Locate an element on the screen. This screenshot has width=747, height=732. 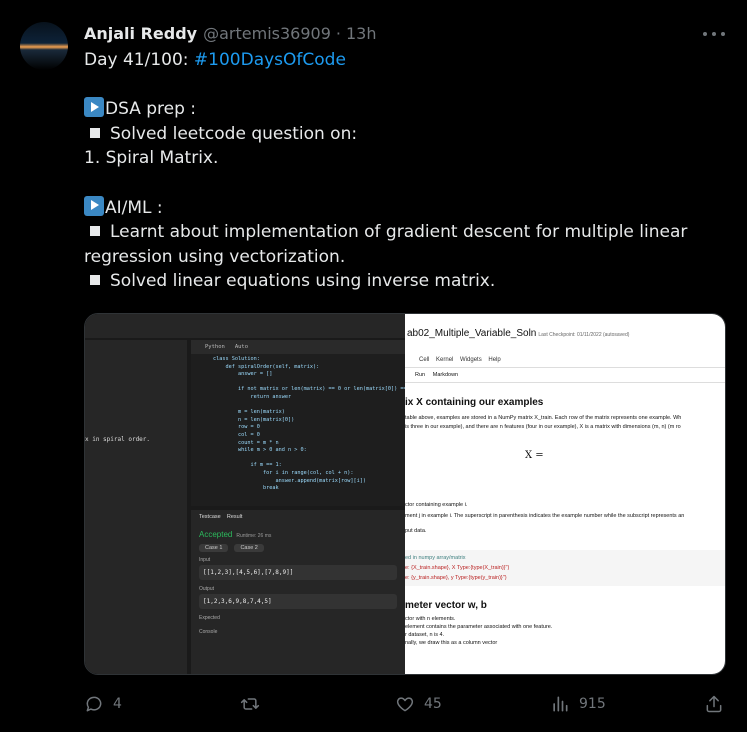
tab-testcase: Testcase is located at coordinates (210, 517).